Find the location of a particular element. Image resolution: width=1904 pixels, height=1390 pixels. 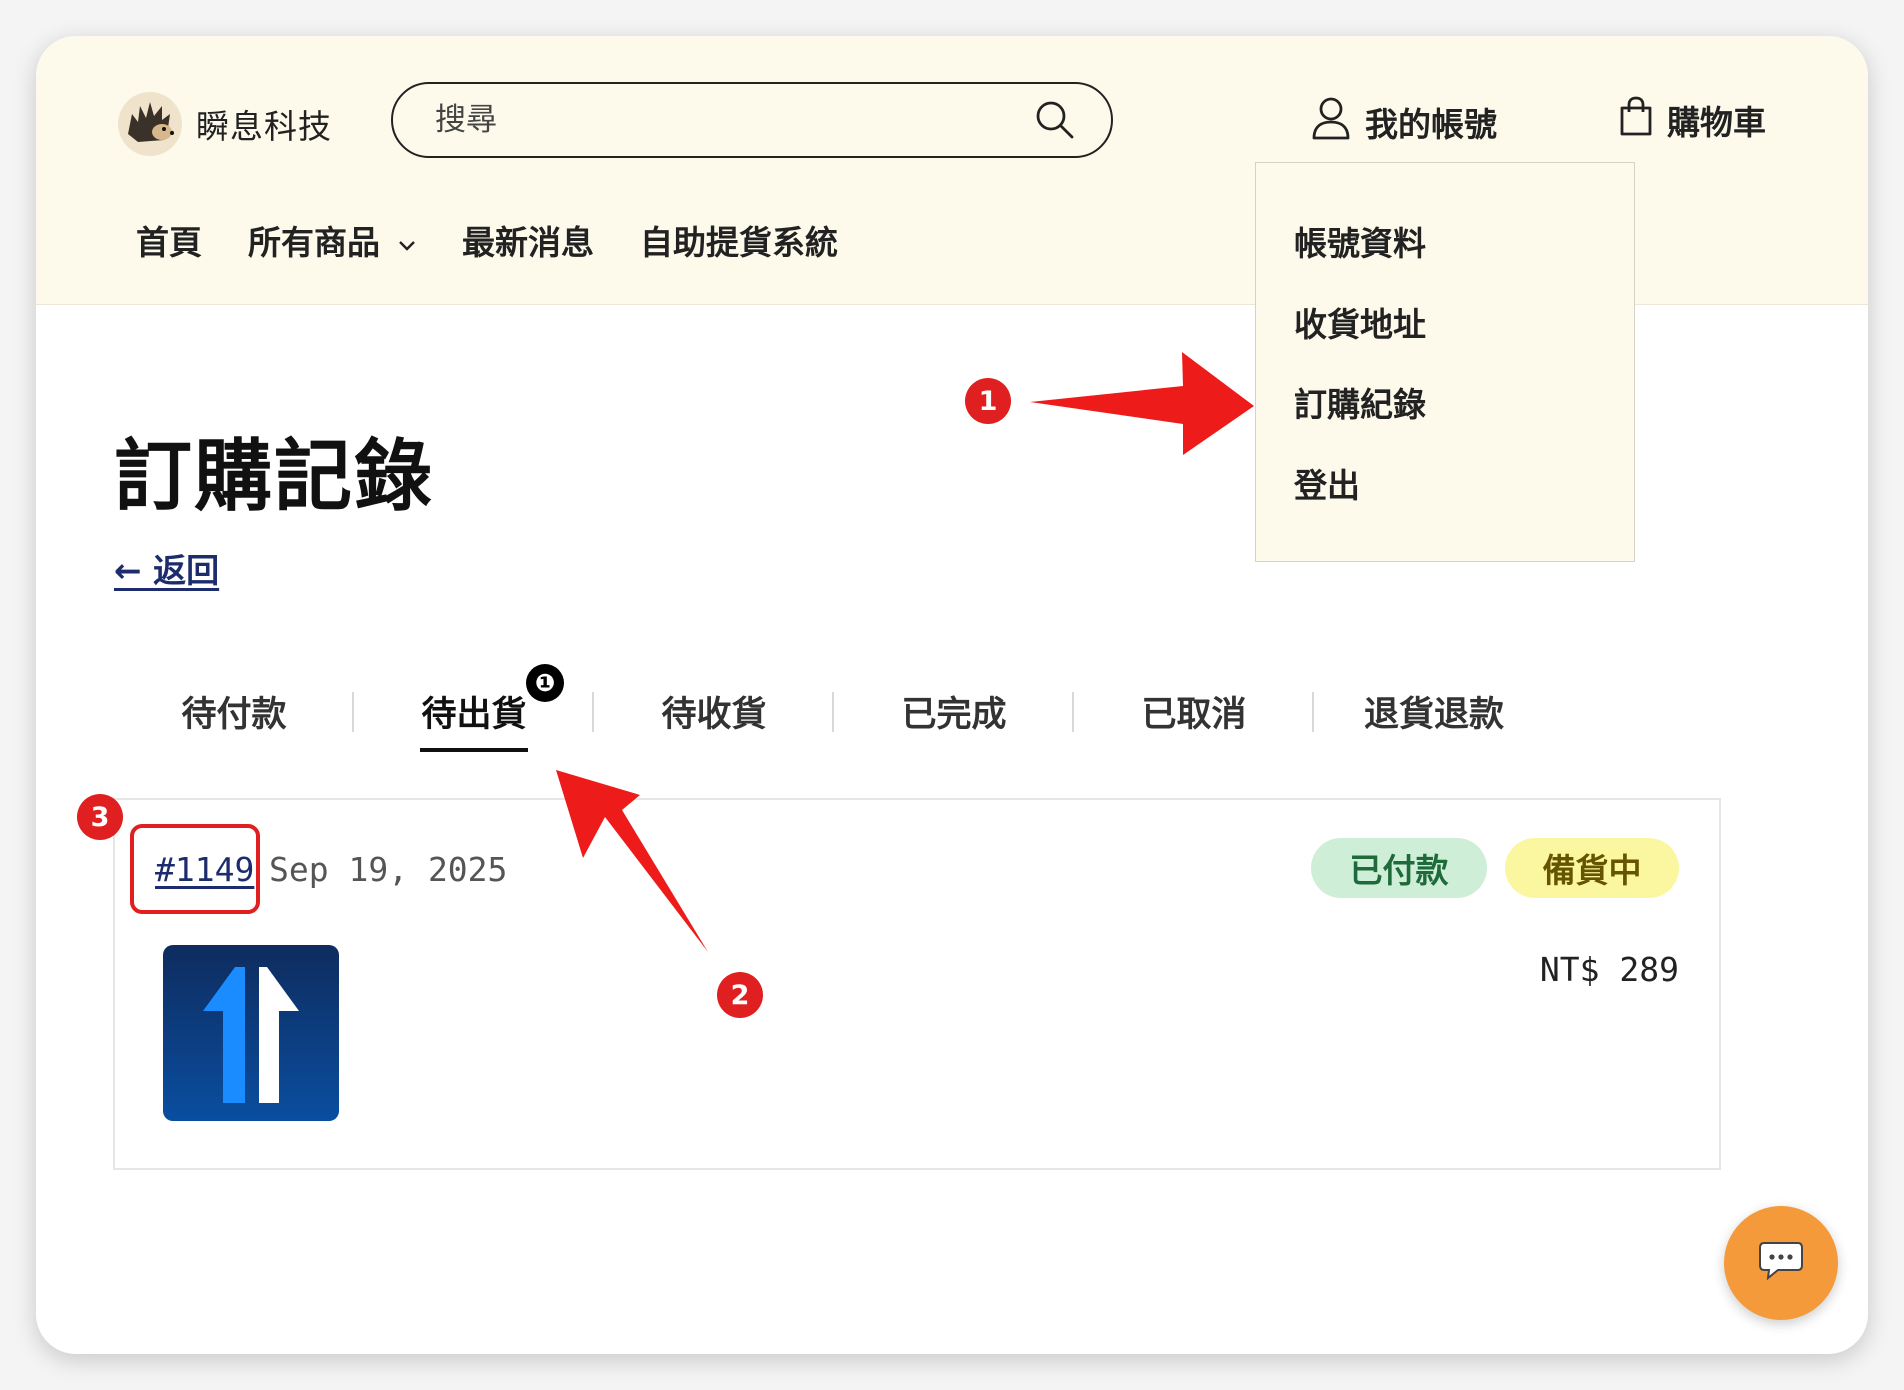

tab-pending-payment: 待付款 is located at coordinates (234, 711).